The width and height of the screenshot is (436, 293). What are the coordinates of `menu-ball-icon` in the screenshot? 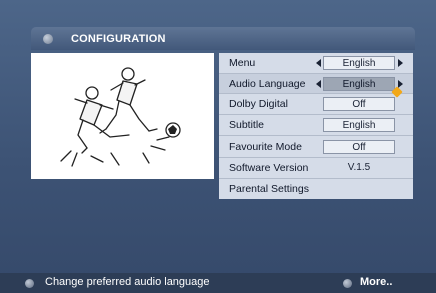 It's located at (48, 38).